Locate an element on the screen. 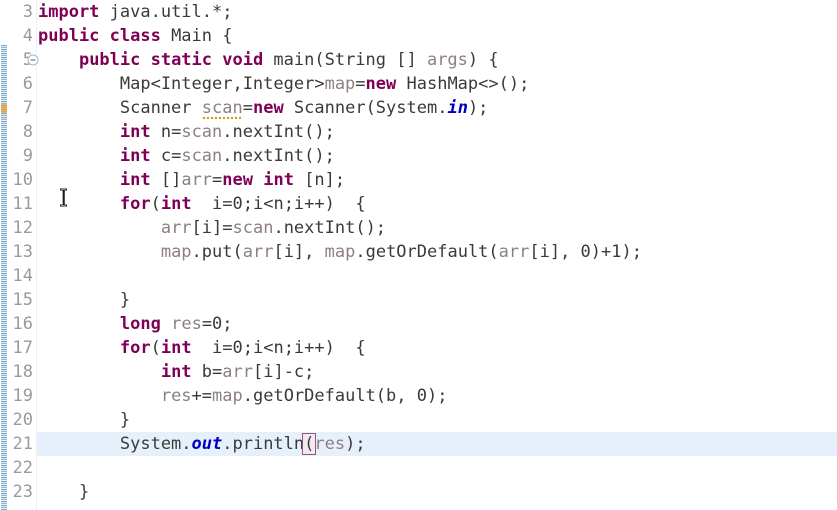 This screenshot has width=837, height=510. code-token: Map<Integer,Integer> is located at coordinates (181, 84).